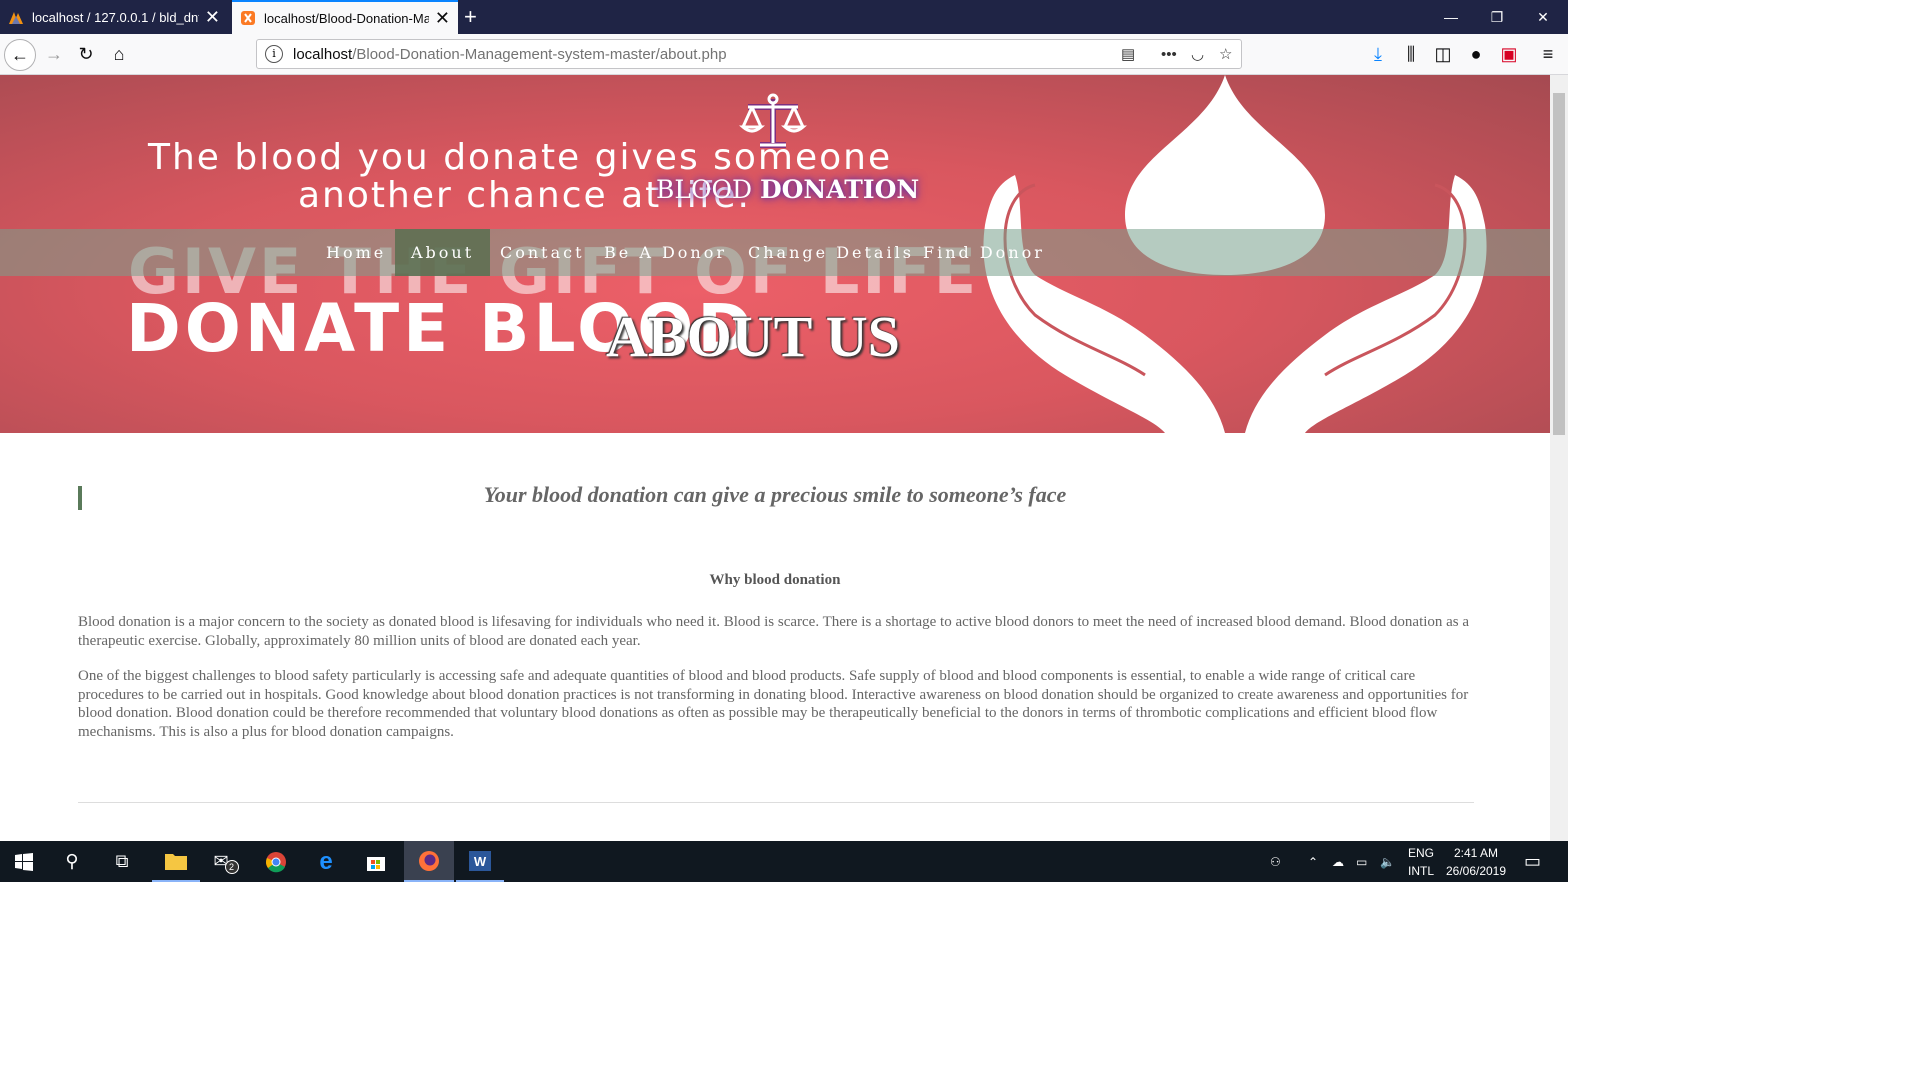  What do you see at coordinates (1169, 54) in the screenshot?
I see `page-actions-icon: •••` at bounding box center [1169, 54].